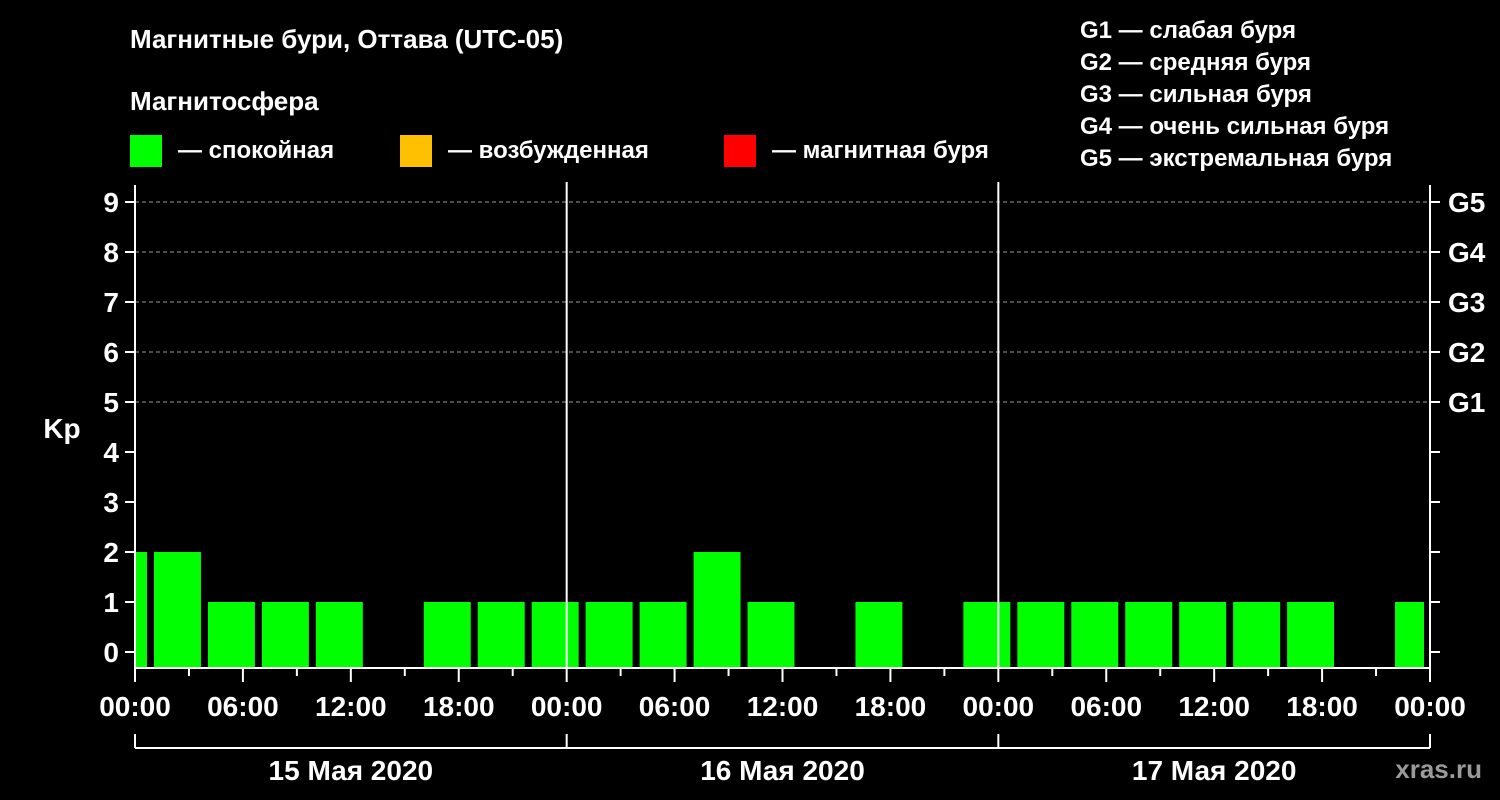 This screenshot has height=800, width=1500. I want to click on storm-level-ticks: G1 G2 G3 G4 G5, so click(1467, 302).